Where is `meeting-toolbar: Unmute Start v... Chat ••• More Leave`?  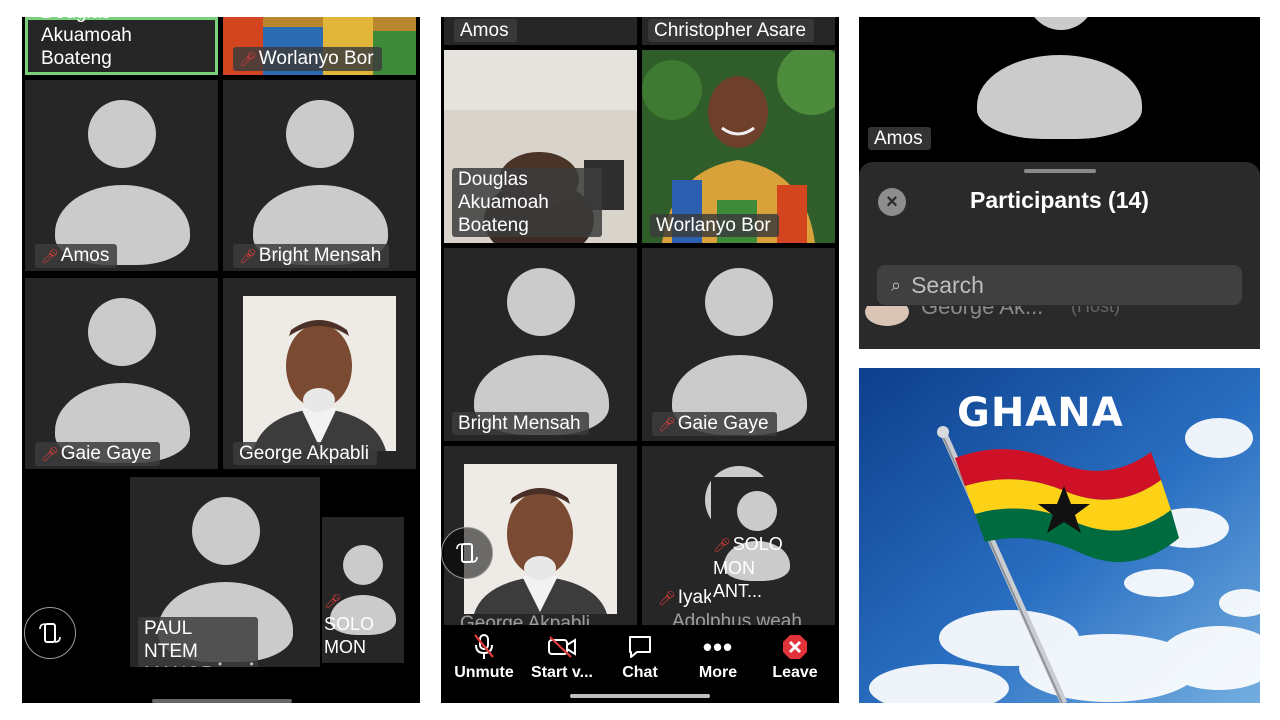 meeting-toolbar: Unmute Start v... Chat ••• More Leave is located at coordinates (640, 664).